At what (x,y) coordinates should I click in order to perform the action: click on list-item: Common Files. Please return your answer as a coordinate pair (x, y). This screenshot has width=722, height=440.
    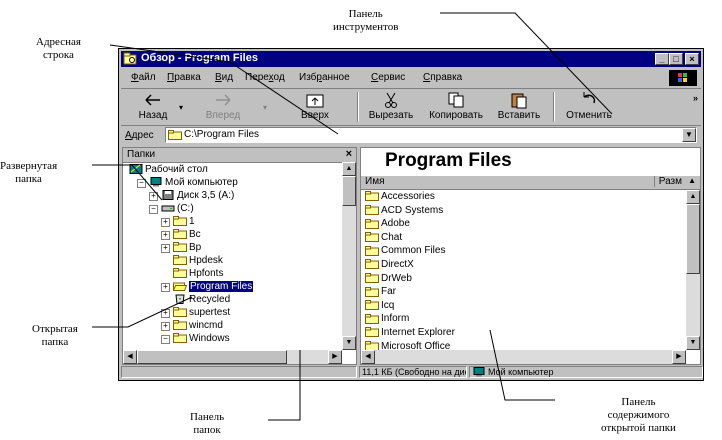
    Looking at the image, I should click on (405, 251).